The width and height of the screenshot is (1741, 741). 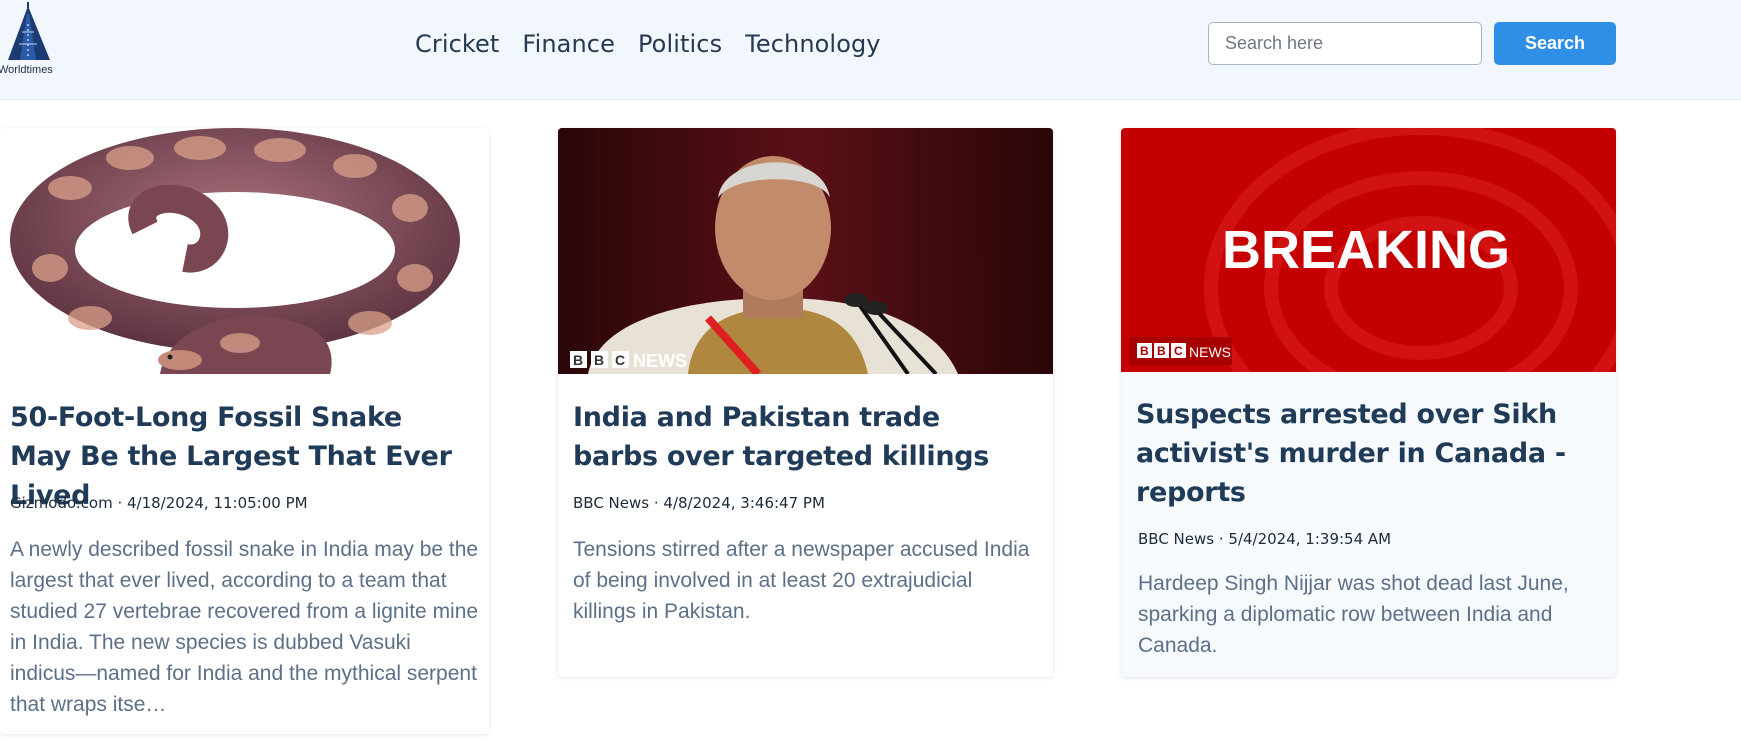 I want to click on brand-name: Worldtimes, so click(x=26, y=70).